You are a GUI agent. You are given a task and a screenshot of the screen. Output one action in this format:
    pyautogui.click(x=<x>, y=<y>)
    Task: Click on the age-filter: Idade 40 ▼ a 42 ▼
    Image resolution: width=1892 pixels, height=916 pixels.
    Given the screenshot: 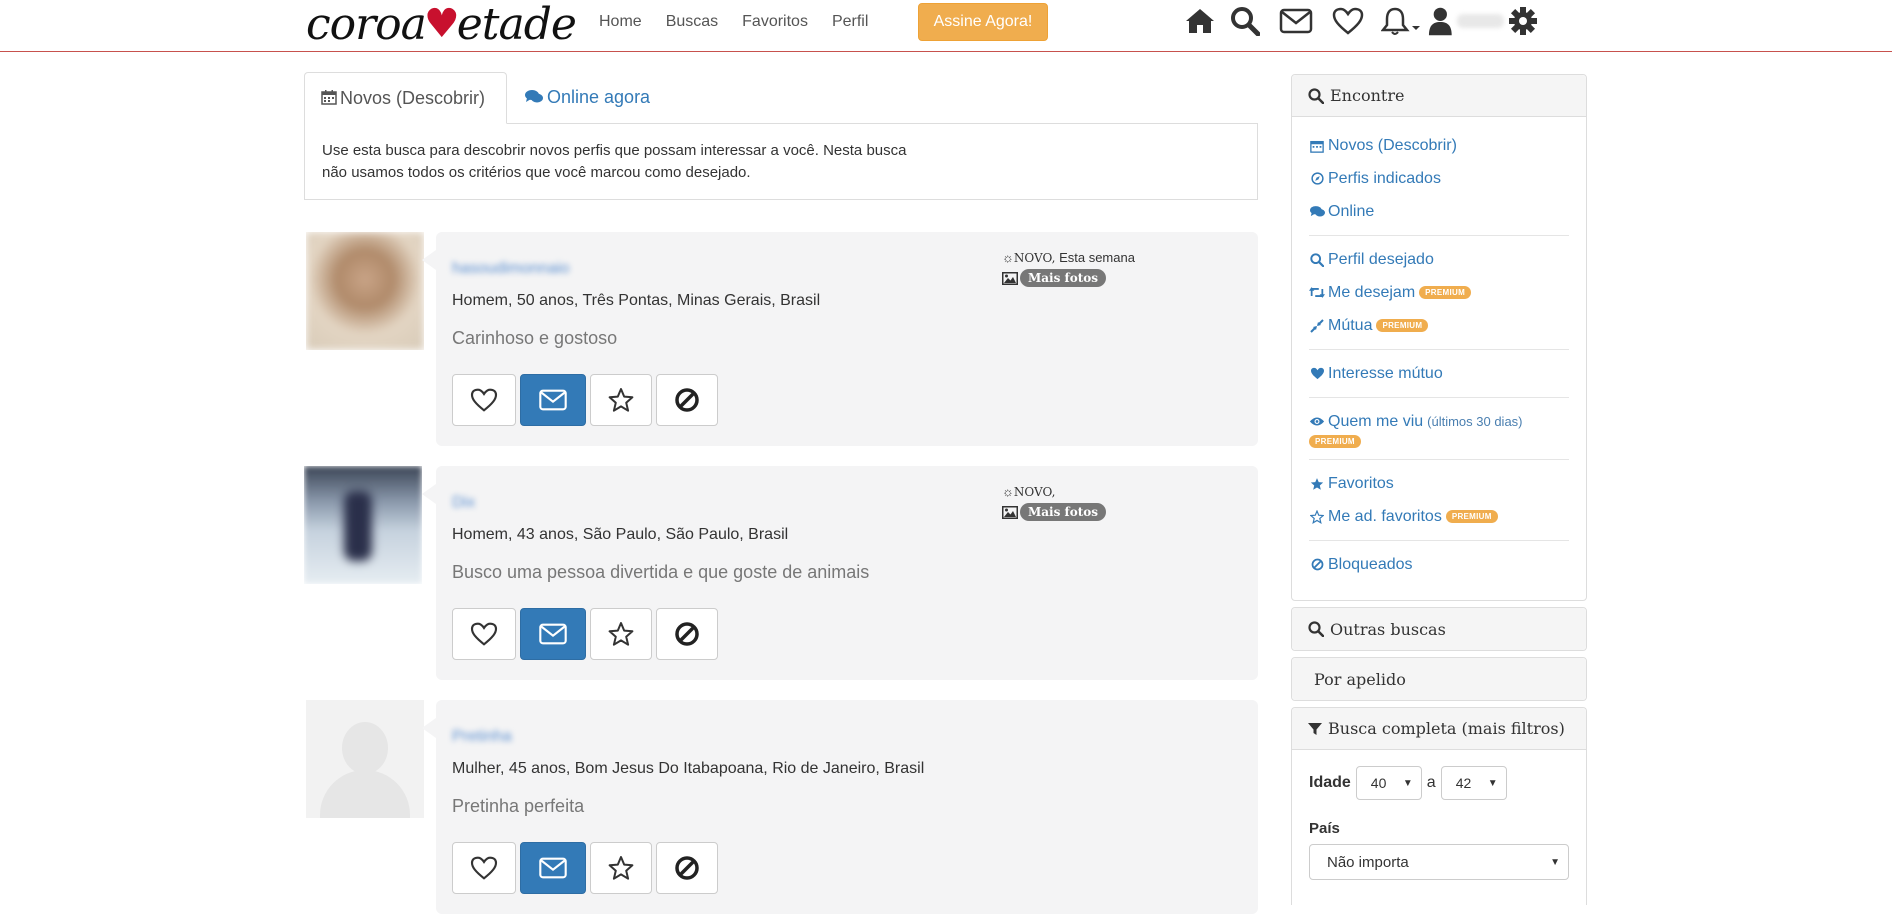 What is the action you would take?
    pyautogui.click(x=1439, y=775)
    